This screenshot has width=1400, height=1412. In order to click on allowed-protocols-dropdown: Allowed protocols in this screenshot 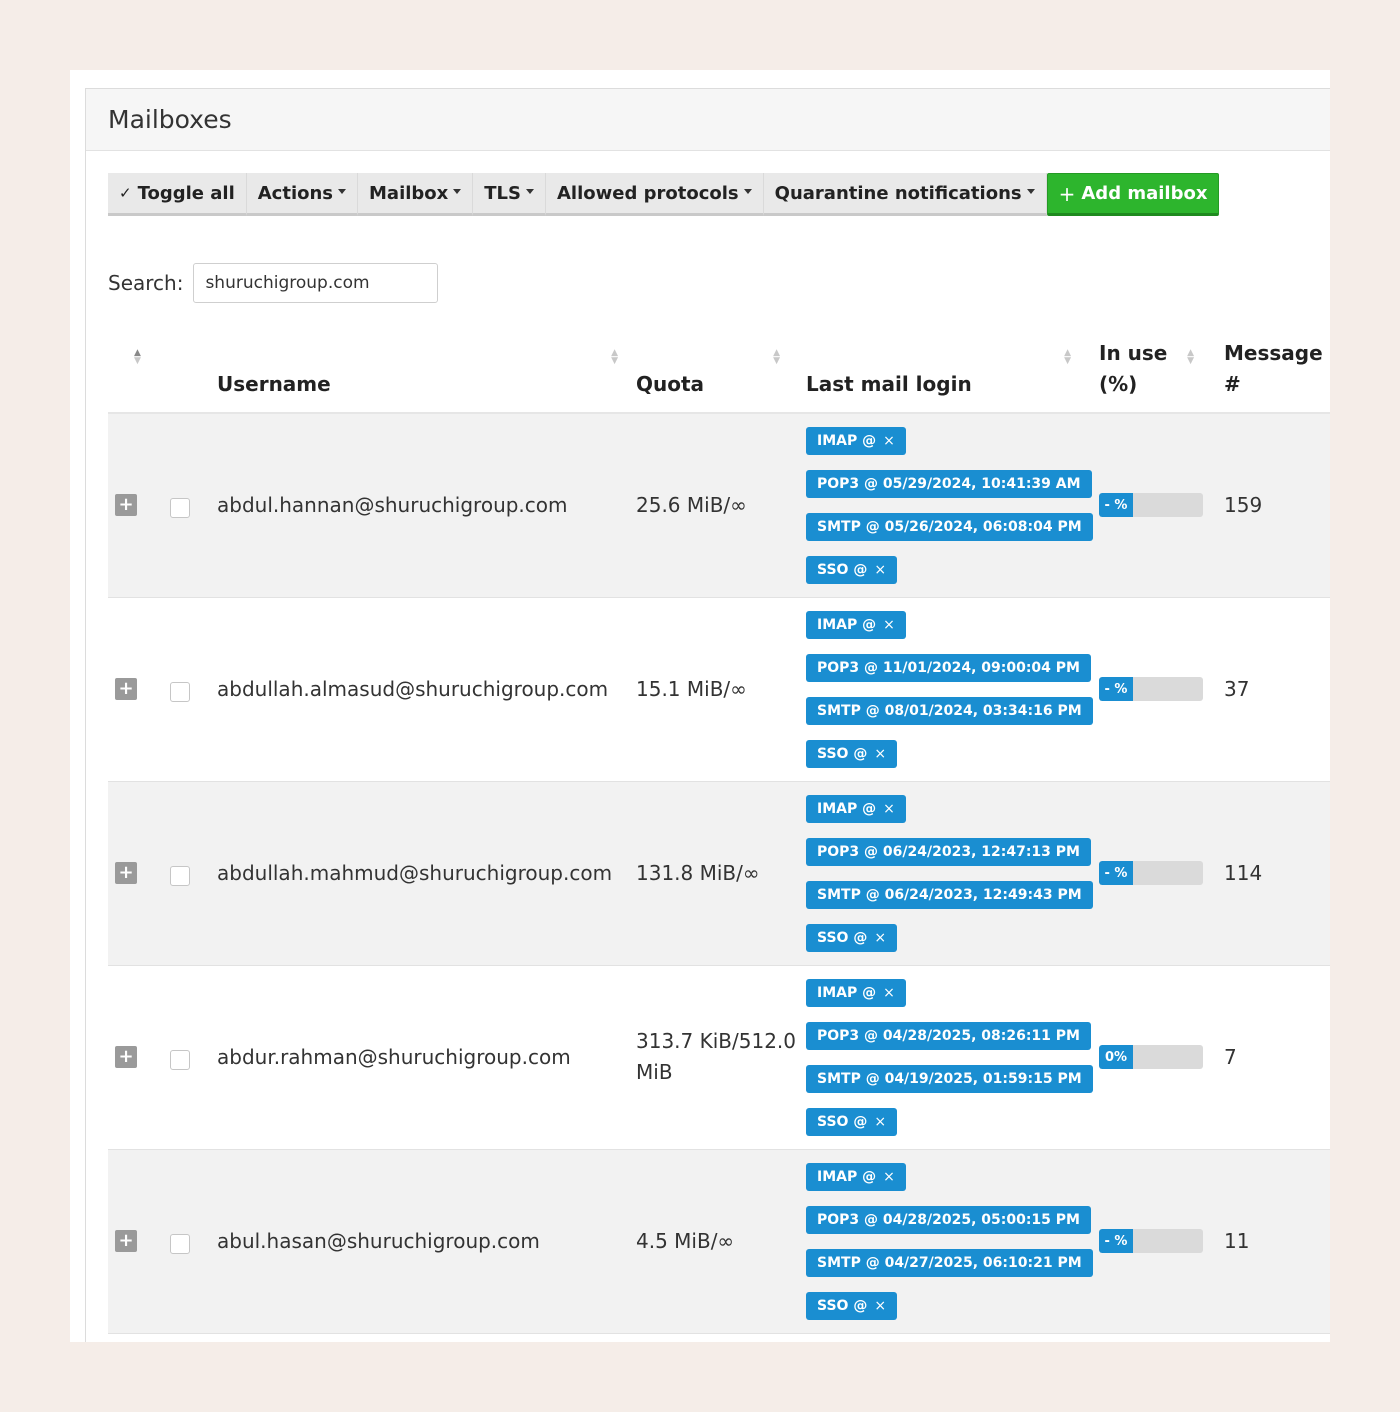, I will do `click(655, 194)`.